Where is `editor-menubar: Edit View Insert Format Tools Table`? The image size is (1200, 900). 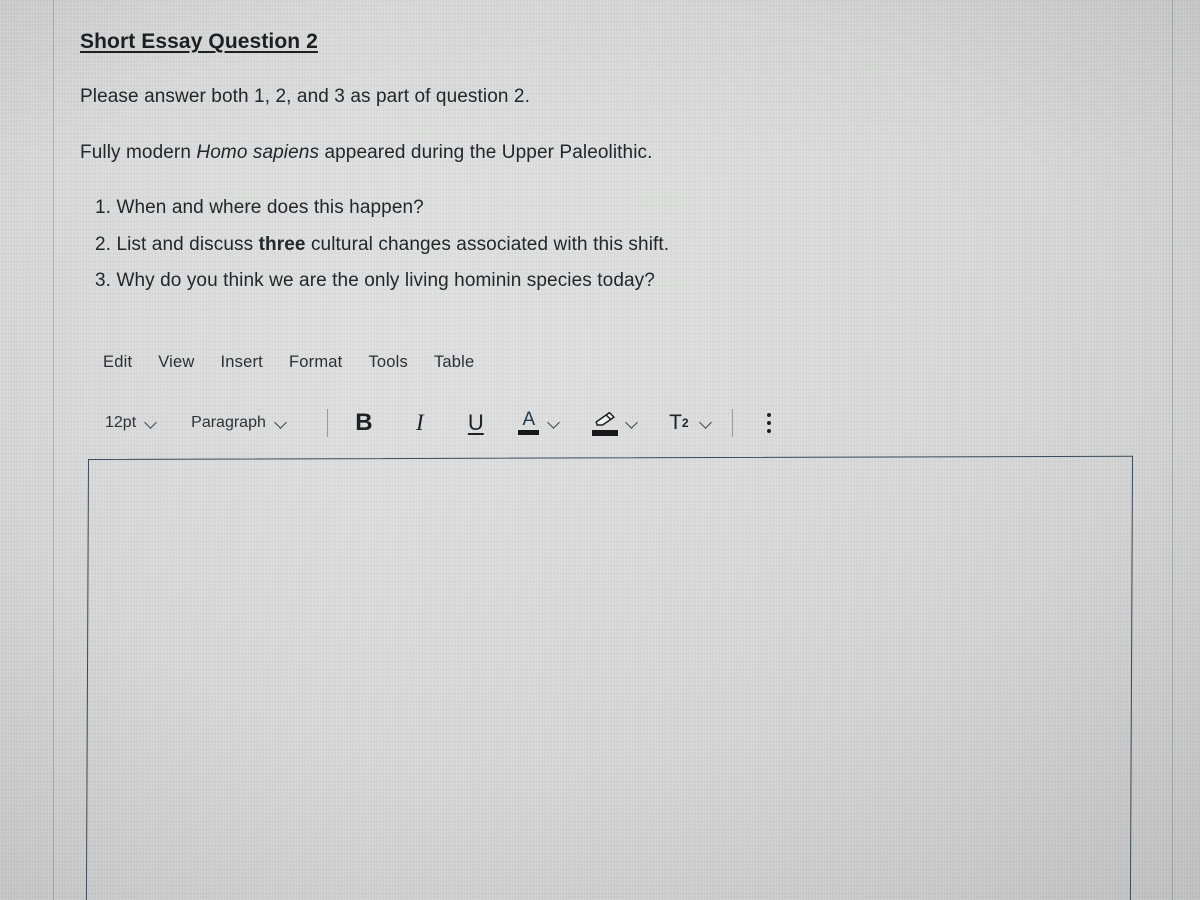 editor-menubar: Edit View Insert Format Tools Table is located at coordinates (288, 362).